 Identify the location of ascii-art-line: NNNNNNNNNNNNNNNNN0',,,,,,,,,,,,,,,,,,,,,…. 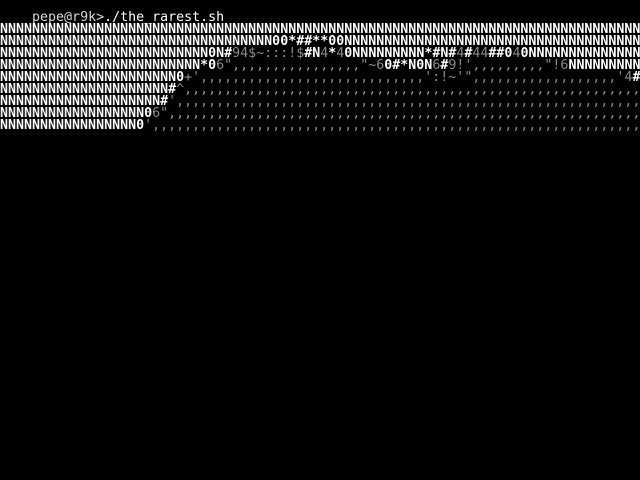
(320, 125).